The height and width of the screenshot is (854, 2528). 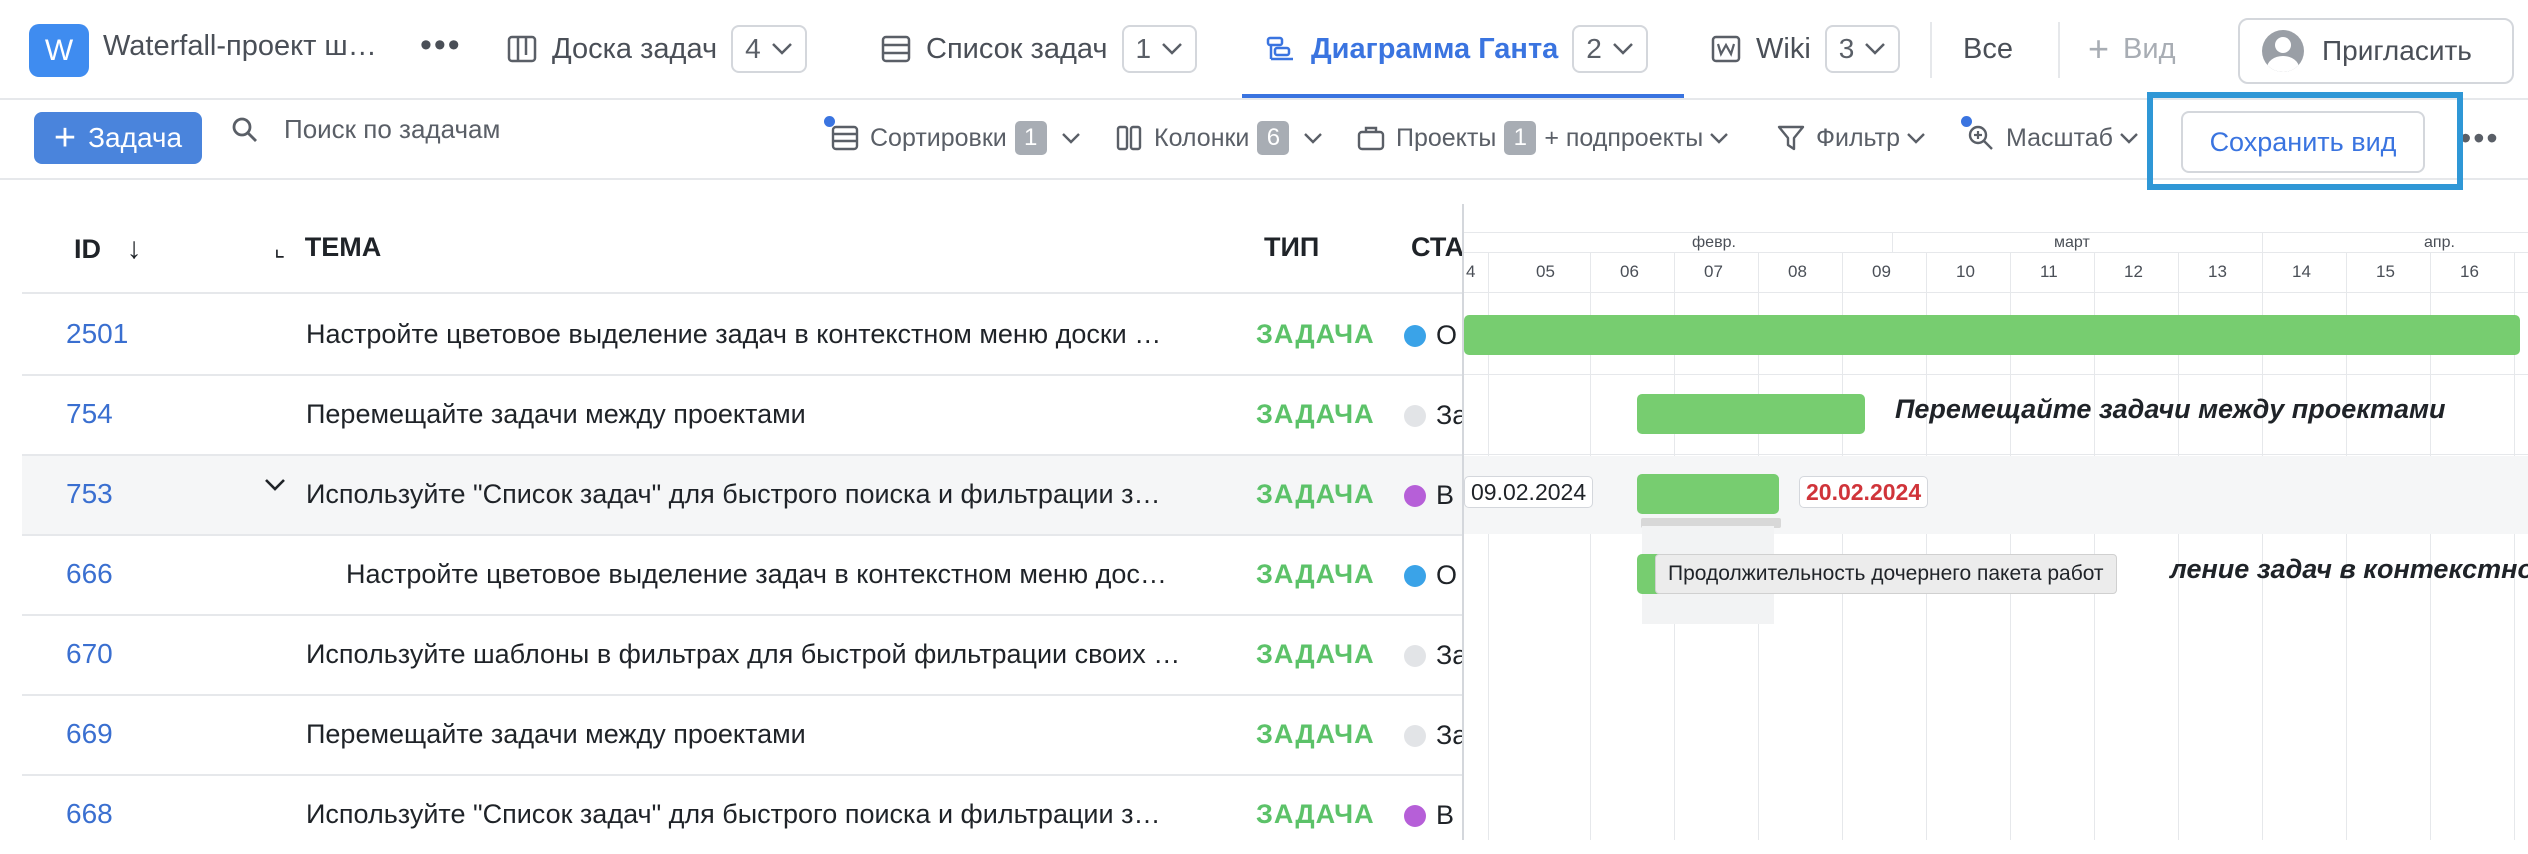 I want to click on save-view-button: Сохранить вид, so click(x=2303, y=142).